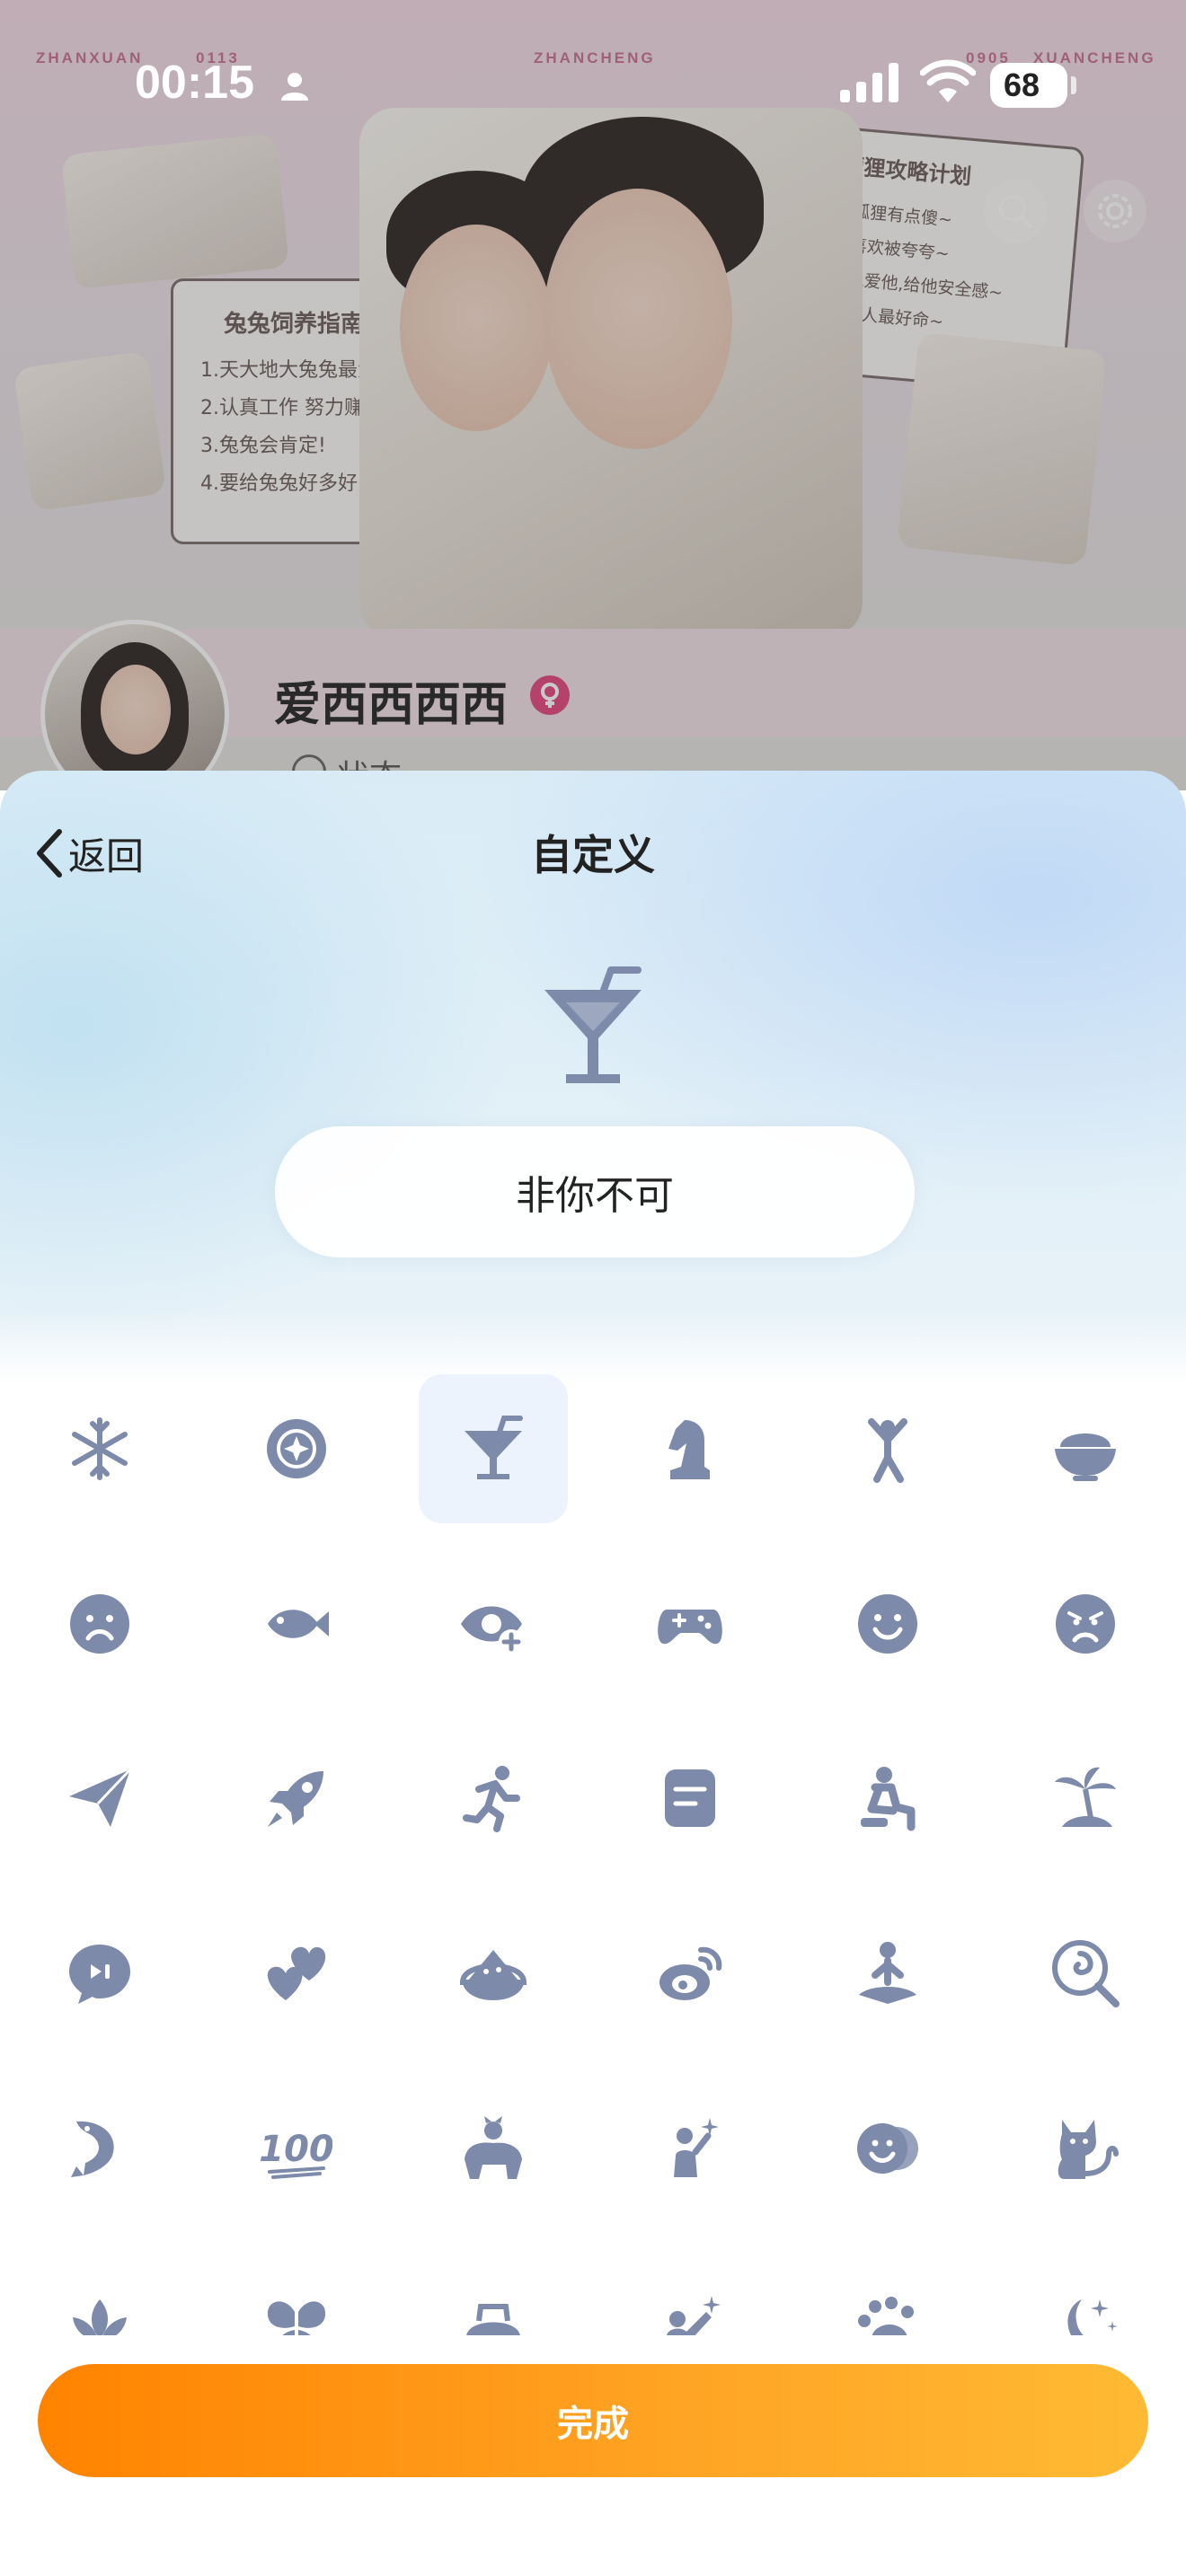 The height and width of the screenshot is (2576, 1186). Describe the element at coordinates (1085, 2148) in the screenshot. I see `cat-icon` at that location.